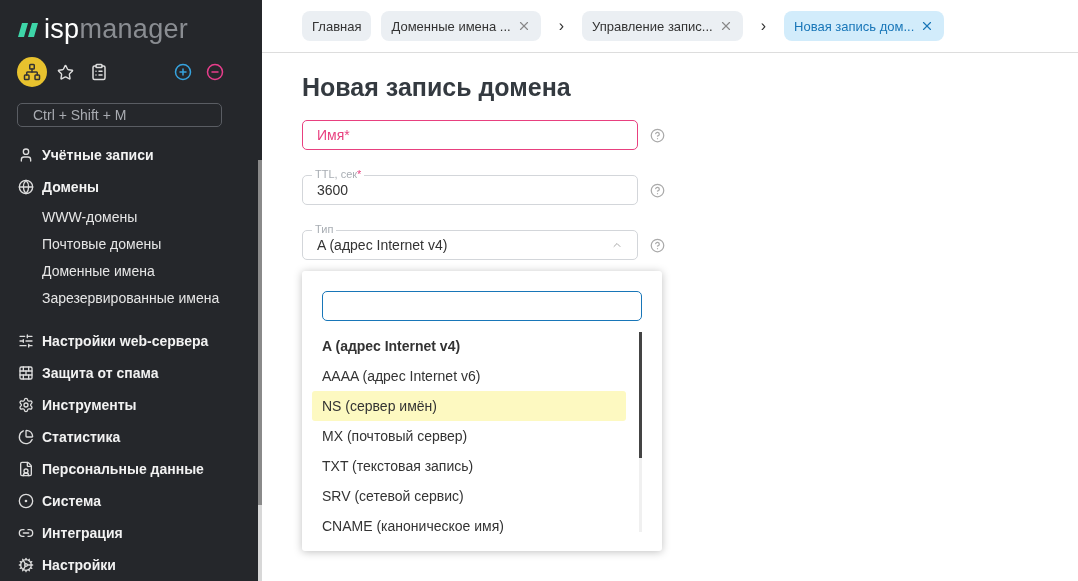 This screenshot has height=581, width=1078. I want to click on clipboard-icon, so click(99, 72).